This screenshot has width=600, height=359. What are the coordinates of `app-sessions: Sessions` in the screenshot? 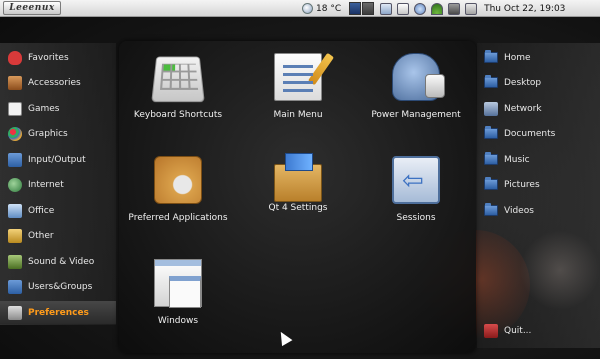 It's located at (416, 197).